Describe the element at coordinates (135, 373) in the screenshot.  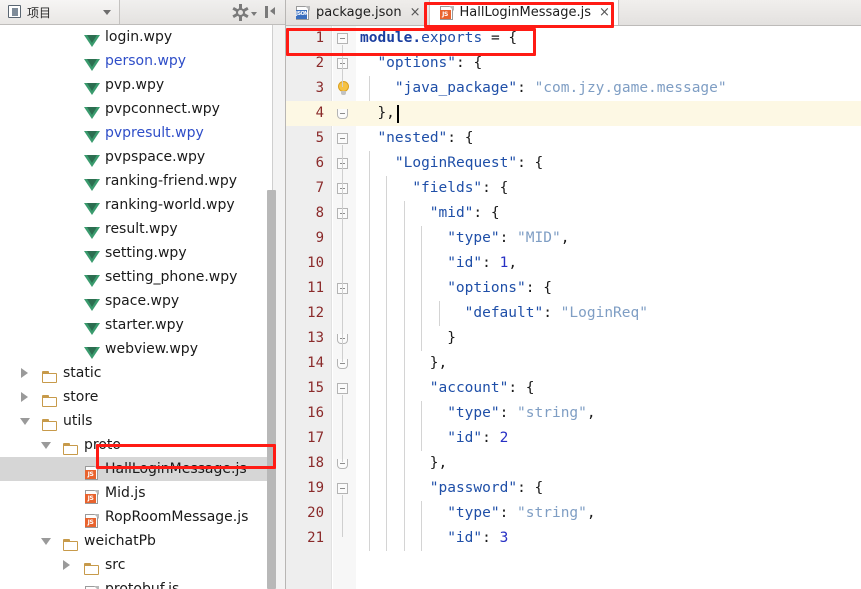
I see `tree-folder-static: static` at that location.